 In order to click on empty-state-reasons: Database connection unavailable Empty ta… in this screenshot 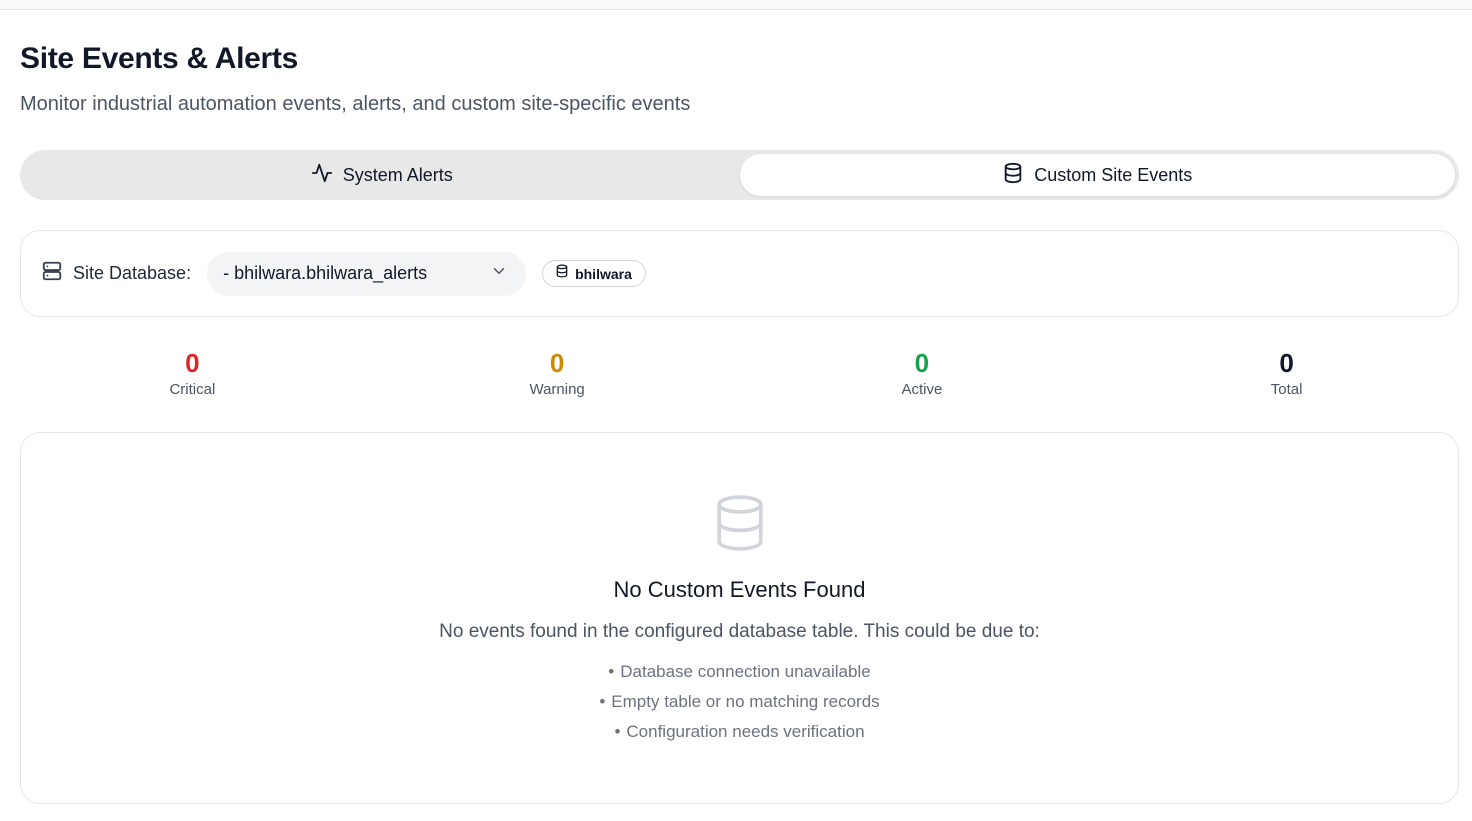, I will do `click(739, 702)`.